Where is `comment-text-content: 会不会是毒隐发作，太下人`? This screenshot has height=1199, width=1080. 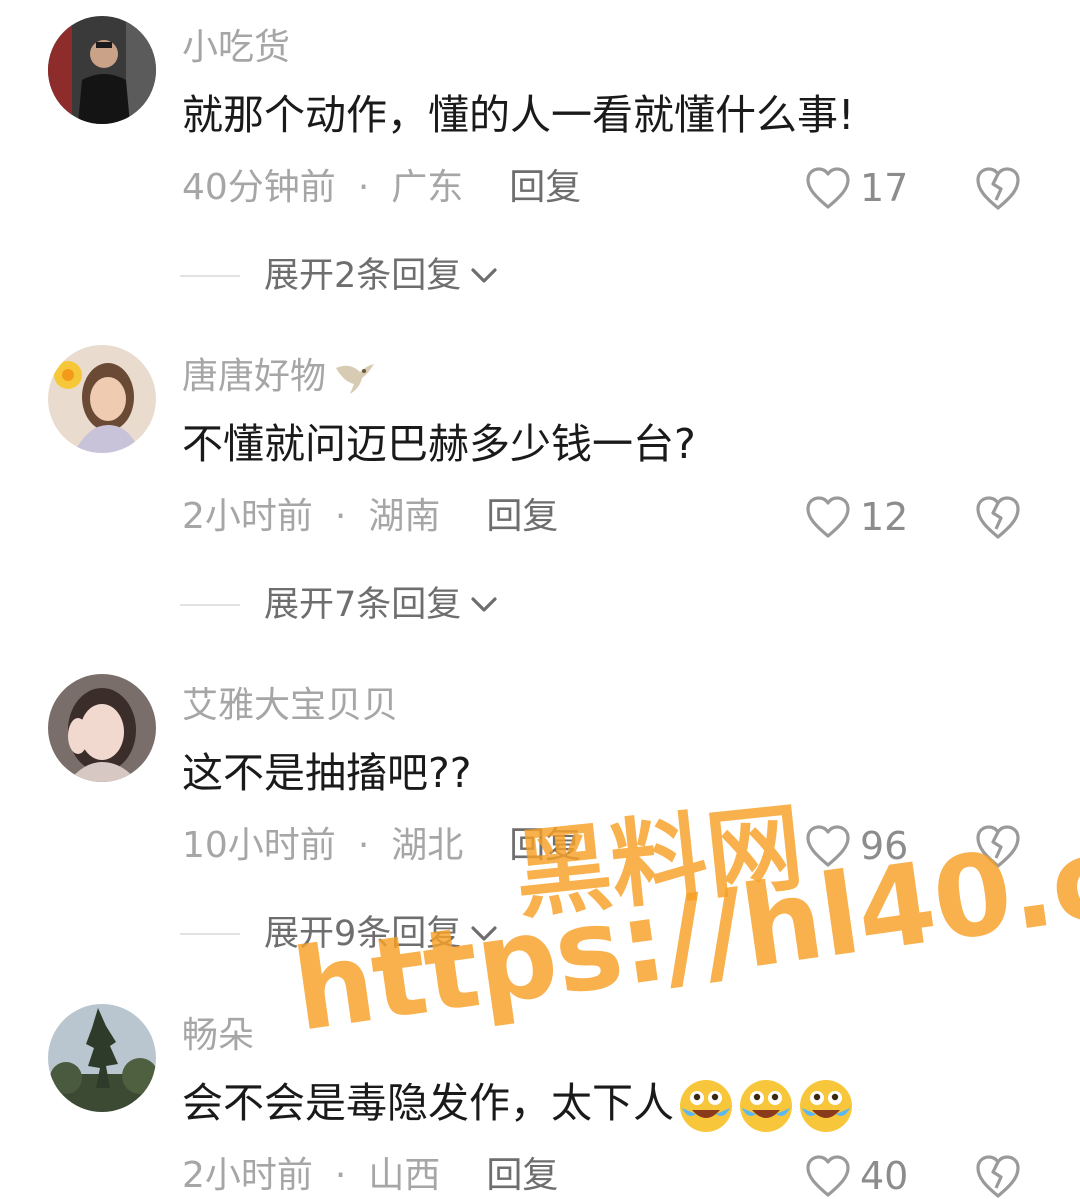 comment-text-content: 会不会是毒隐发作，太下人 is located at coordinates (428, 1103).